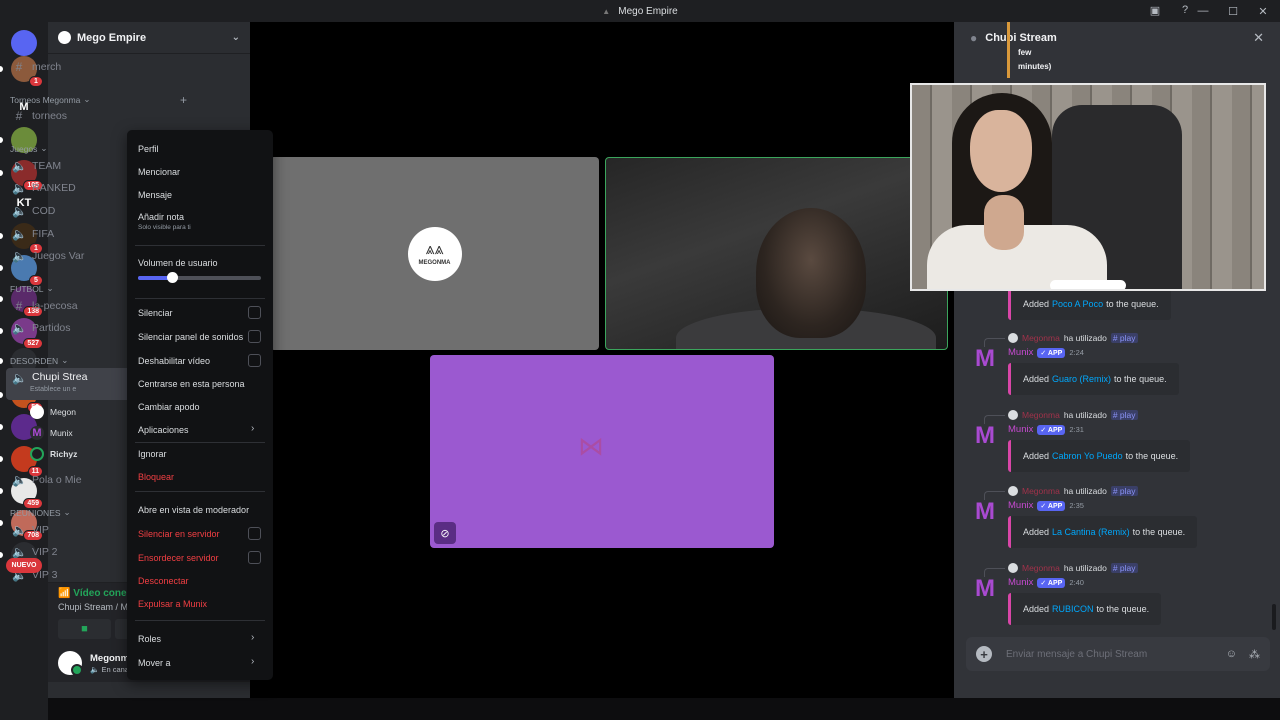 This screenshot has width=1280, height=720. I want to click on voice-user-richyz: Richyz, so click(53, 454).